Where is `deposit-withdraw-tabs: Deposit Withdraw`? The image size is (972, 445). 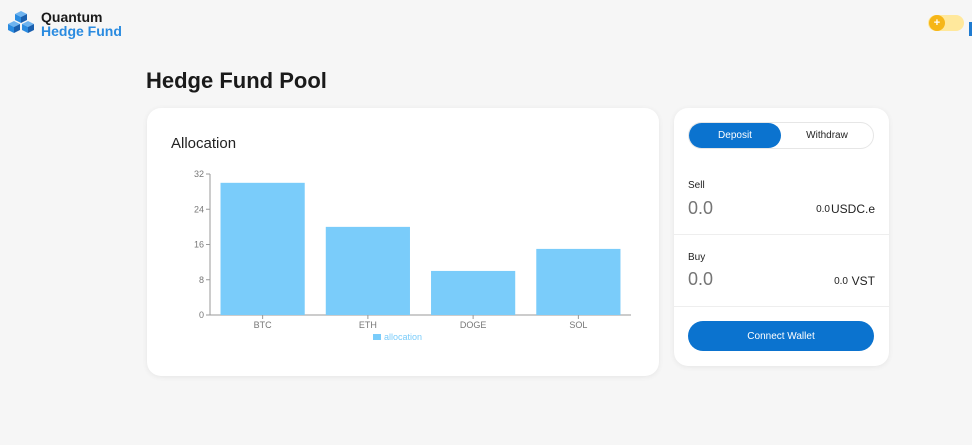
deposit-withdraw-tabs: Deposit Withdraw is located at coordinates (781, 135).